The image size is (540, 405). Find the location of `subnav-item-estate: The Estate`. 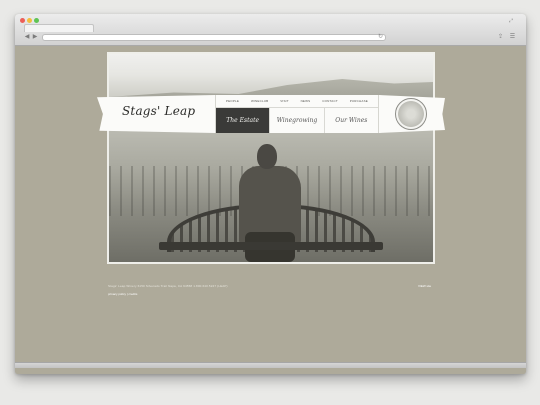

subnav-item-estate: The Estate is located at coordinates (243, 120).